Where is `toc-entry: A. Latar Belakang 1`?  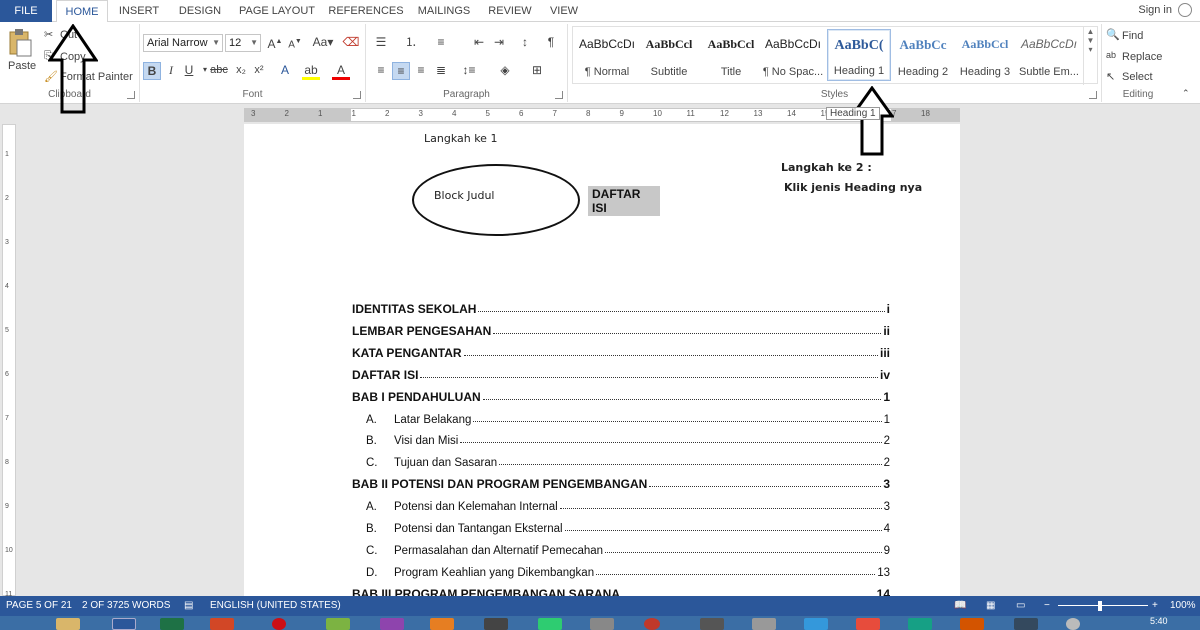 toc-entry: A. Latar Belakang 1 is located at coordinates (621, 417).